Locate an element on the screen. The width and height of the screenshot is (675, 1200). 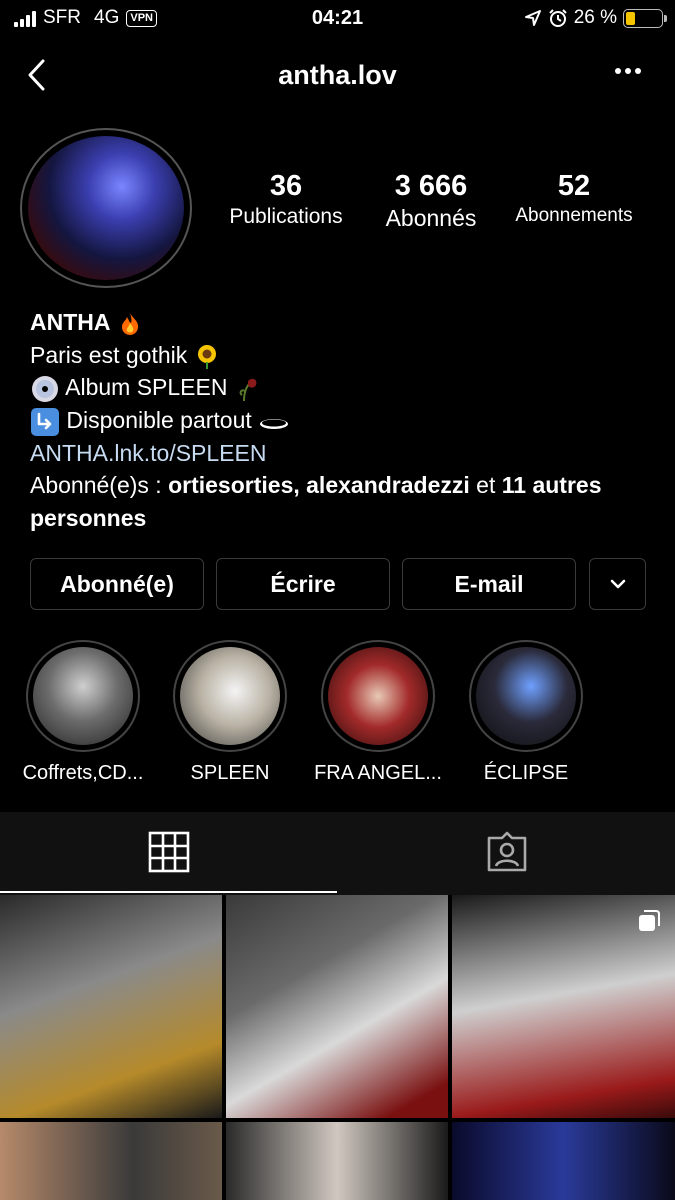
profile-avatar is located at coordinates (106, 208).